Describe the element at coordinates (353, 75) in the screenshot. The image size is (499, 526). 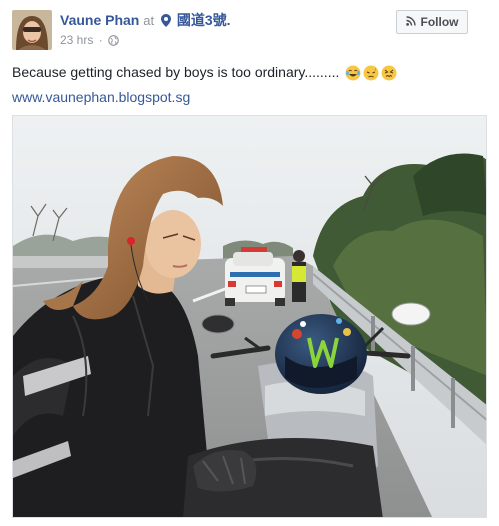
I see `laughing-tears-emoji` at that location.